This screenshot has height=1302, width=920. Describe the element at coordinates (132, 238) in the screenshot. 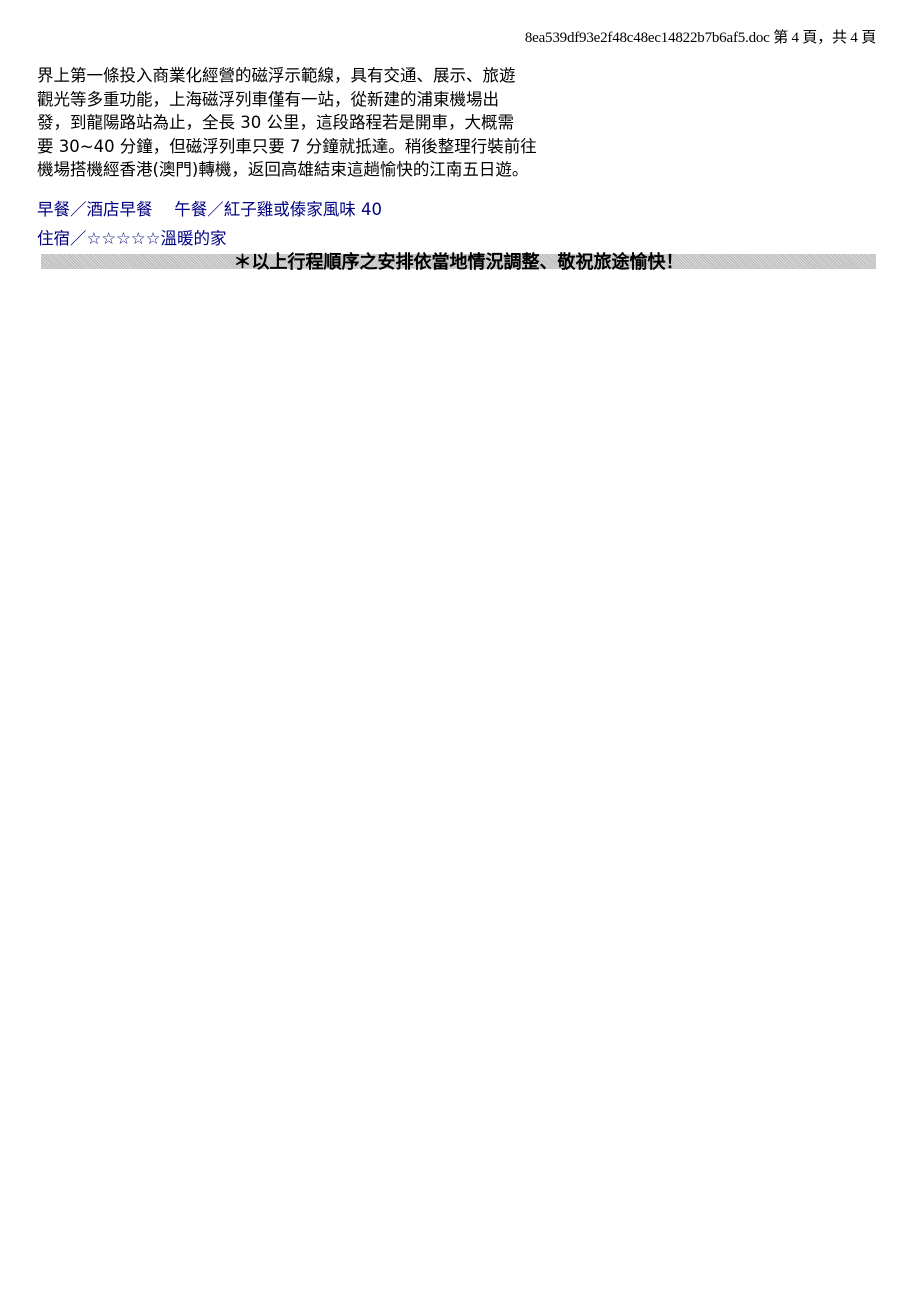

I see `lodging-info: 住宿／☆☆☆☆☆溫暖的家` at that location.